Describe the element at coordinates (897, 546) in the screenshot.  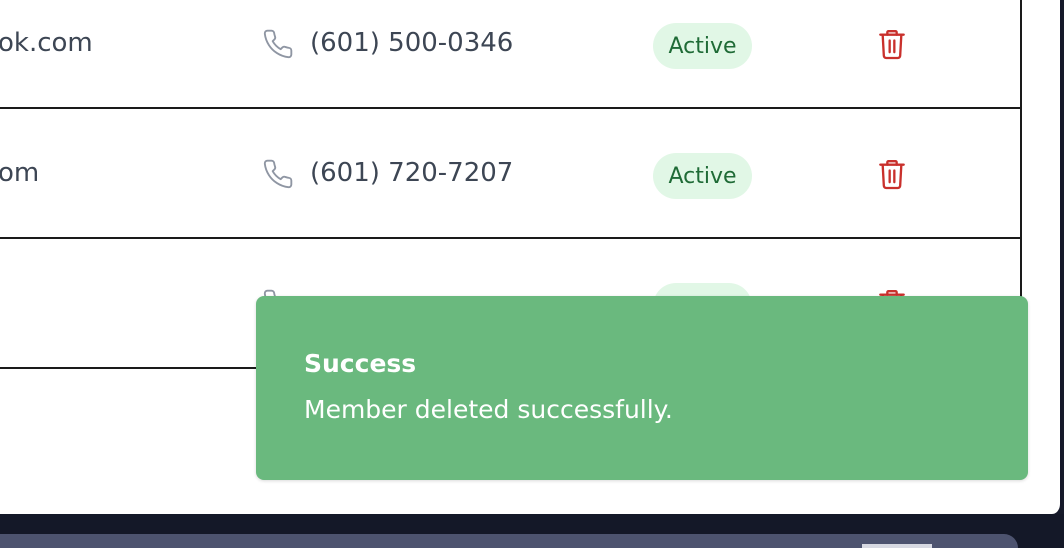
I see `taskbar-item` at that location.